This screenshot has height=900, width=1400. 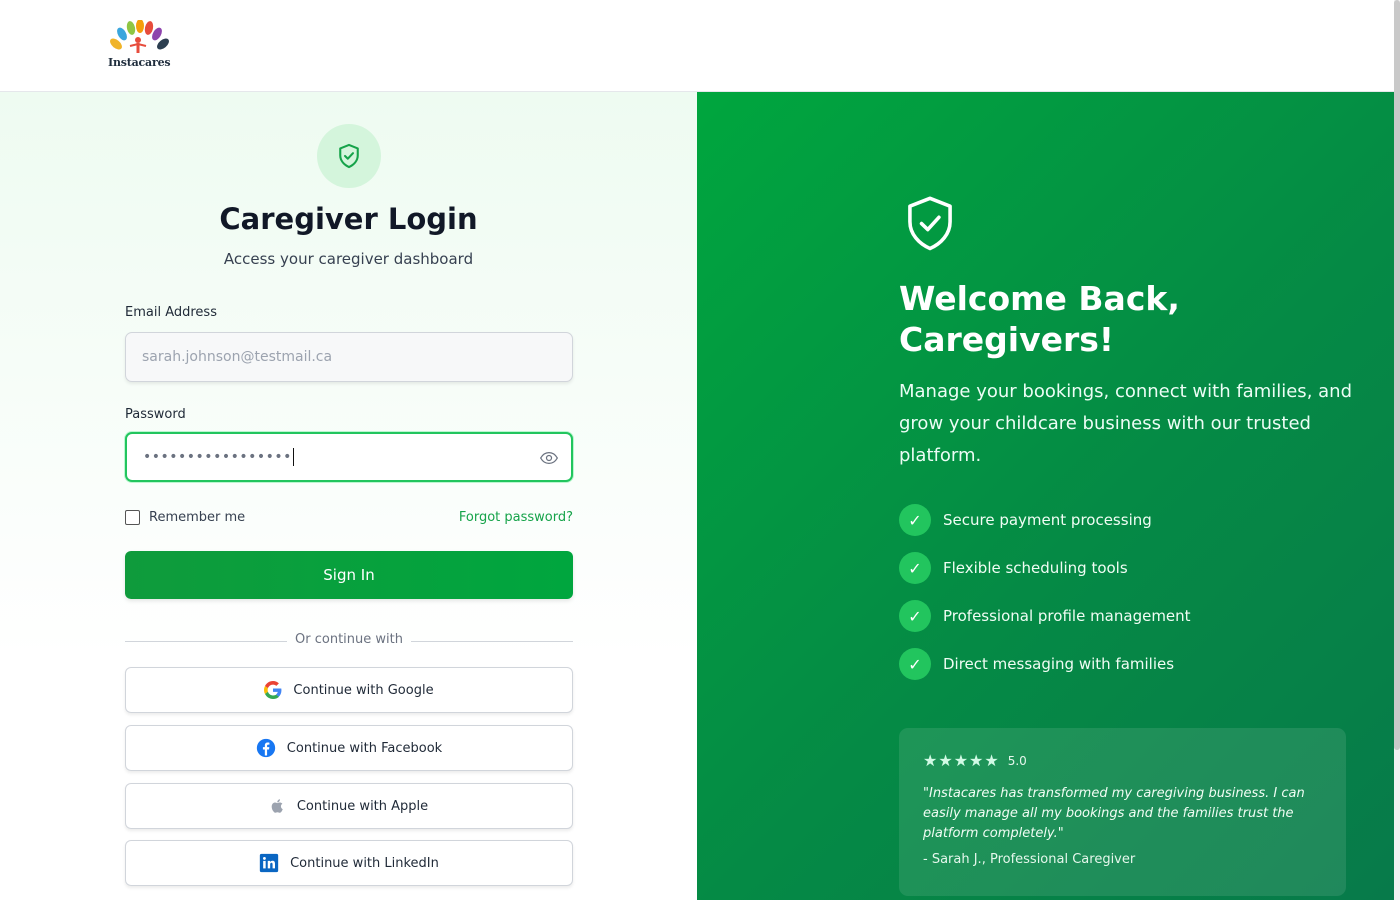 I want to click on or-divider: Or continue with, so click(x=349, y=641).